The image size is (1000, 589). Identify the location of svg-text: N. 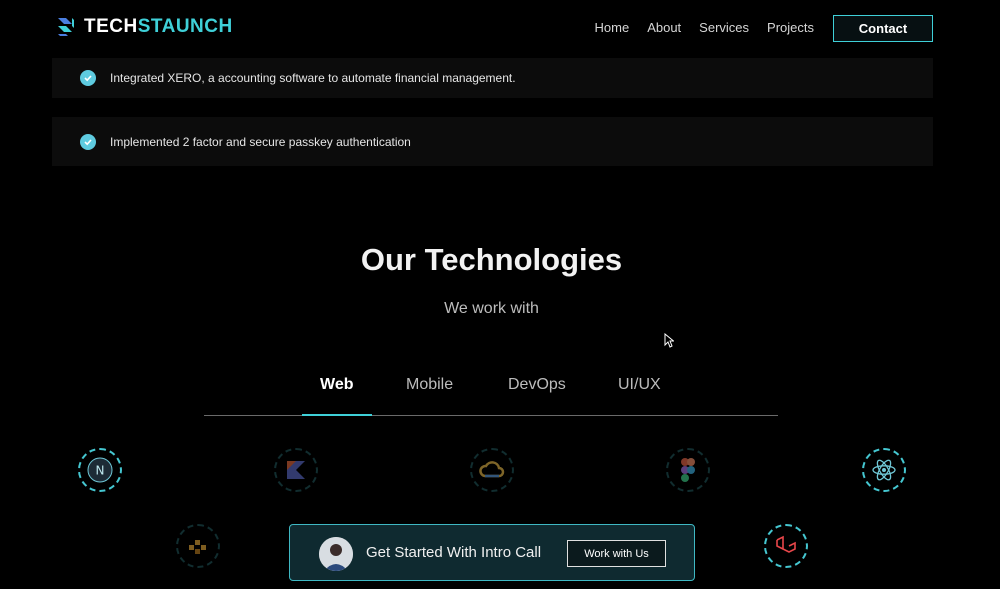
(100, 471).